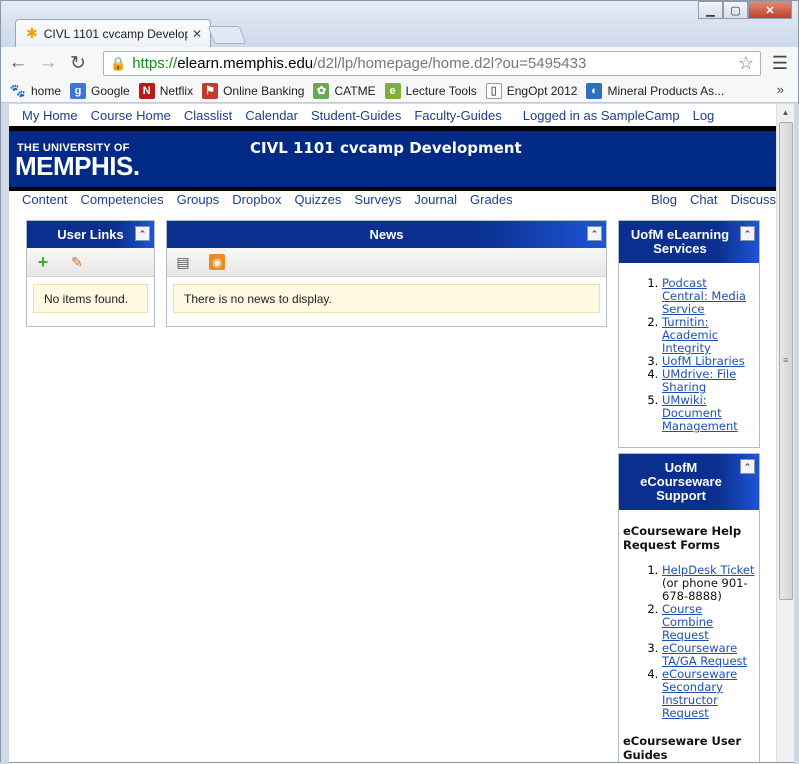  I want to click on url-scheme: https://, so click(155, 63).